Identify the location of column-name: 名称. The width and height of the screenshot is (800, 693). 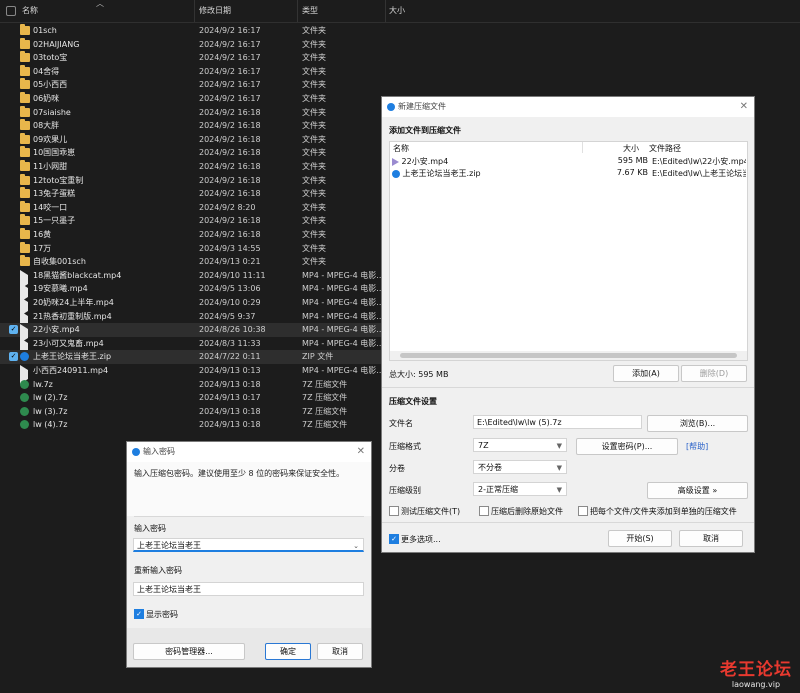
(30, 11).